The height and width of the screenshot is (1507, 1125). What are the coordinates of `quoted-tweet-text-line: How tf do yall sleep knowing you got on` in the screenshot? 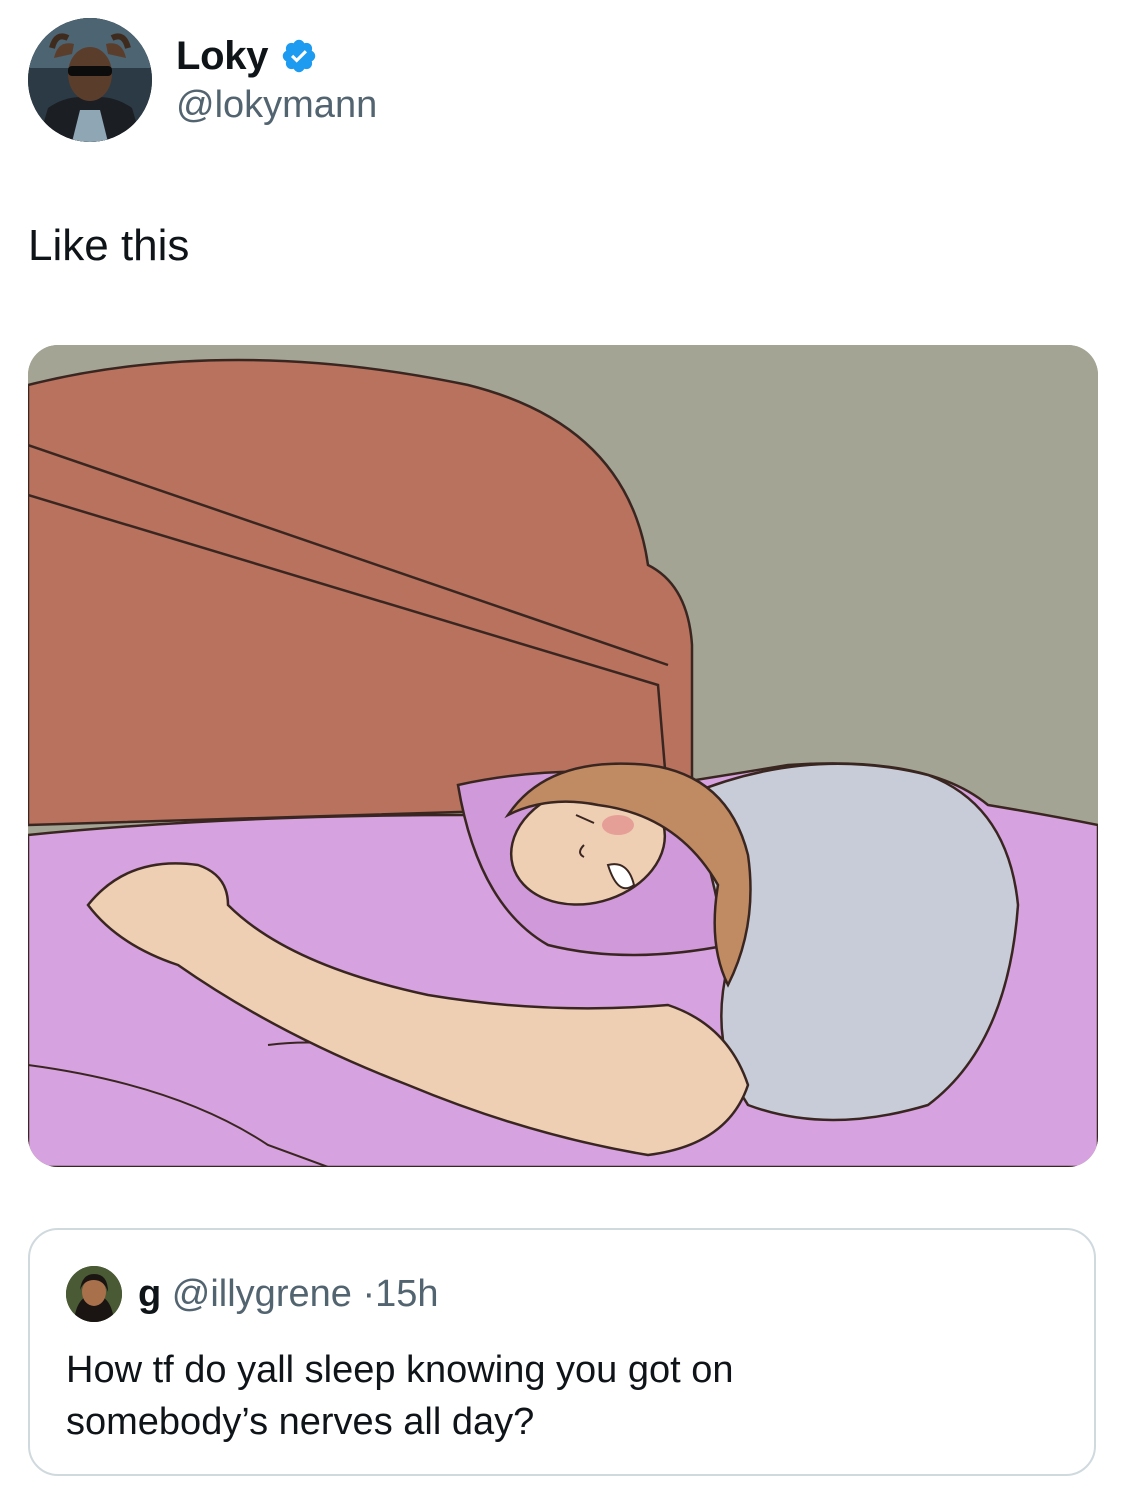 It's located at (400, 1370).